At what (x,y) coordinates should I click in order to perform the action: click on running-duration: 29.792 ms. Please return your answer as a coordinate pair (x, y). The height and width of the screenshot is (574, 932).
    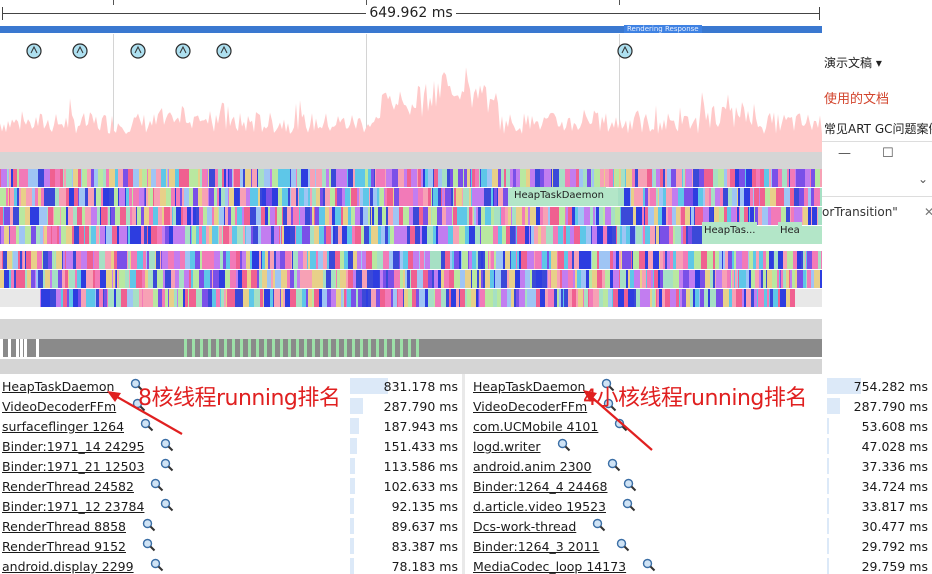
    Looking at the image, I should click on (894, 546).